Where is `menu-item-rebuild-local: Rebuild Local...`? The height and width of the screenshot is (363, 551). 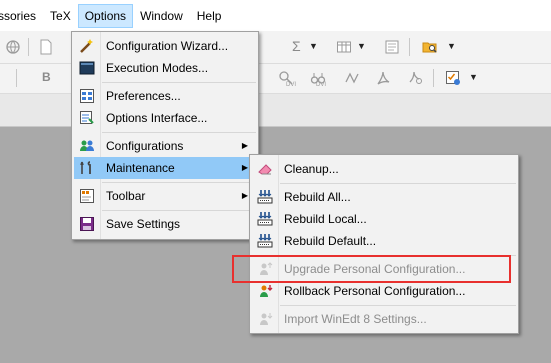 menu-item-rebuild-local: Rebuild Local... is located at coordinates (384, 219).